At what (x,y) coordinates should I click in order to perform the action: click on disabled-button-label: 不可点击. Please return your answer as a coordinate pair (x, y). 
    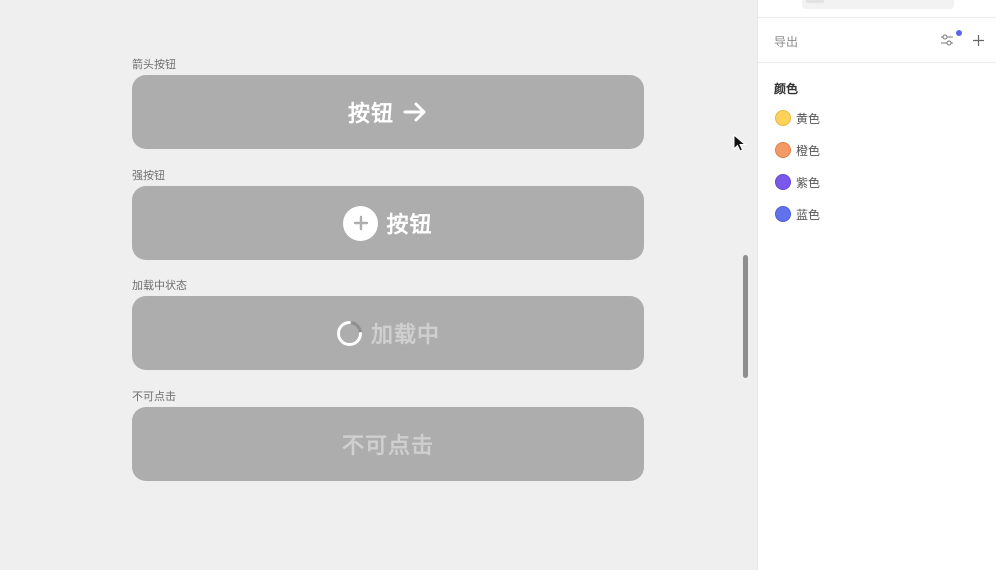
    Looking at the image, I should click on (387, 446).